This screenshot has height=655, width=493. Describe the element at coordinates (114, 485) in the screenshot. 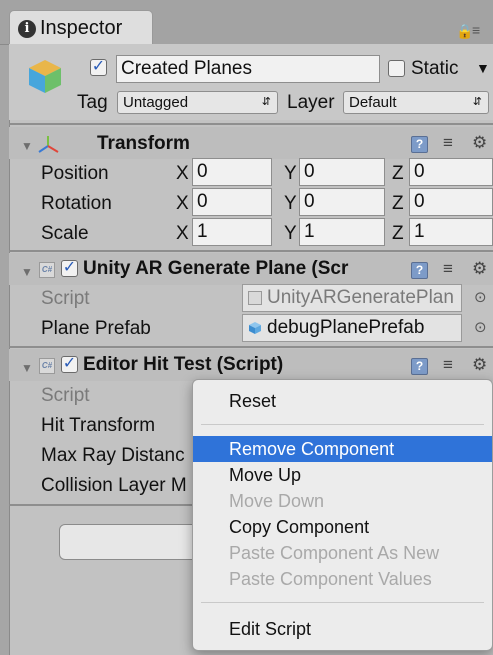

I see `collision-layer-mask-label: Collision Layer M` at that location.